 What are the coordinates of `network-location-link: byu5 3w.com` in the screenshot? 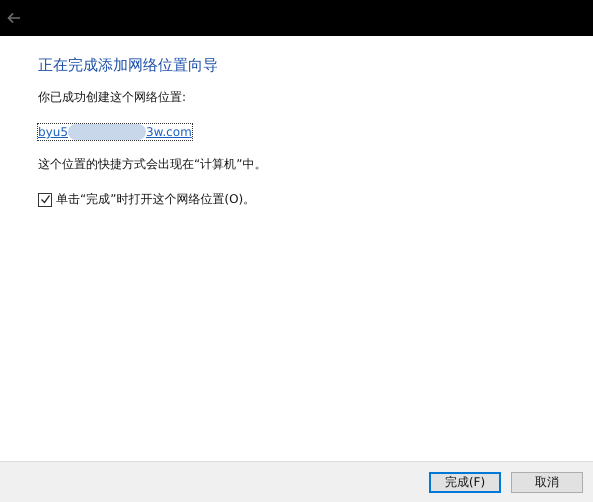 It's located at (115, 132).